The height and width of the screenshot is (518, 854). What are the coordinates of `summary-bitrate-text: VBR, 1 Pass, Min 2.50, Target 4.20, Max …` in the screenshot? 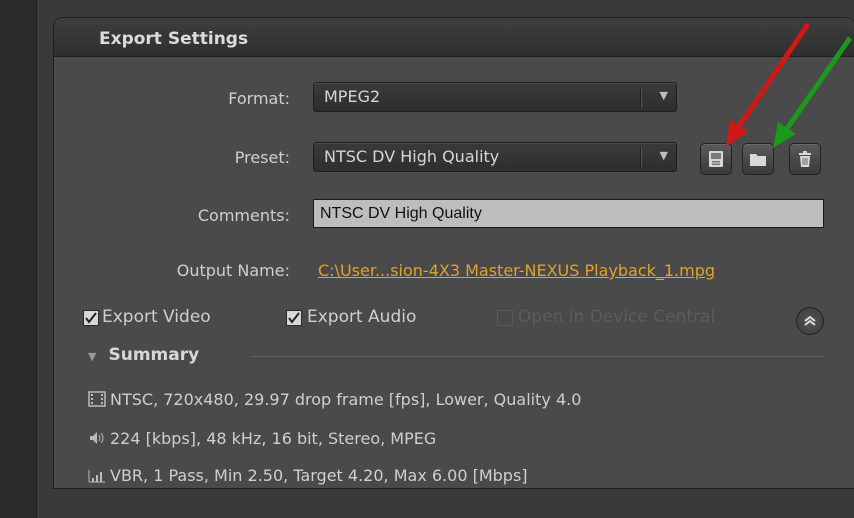 It's located at (319, 475).